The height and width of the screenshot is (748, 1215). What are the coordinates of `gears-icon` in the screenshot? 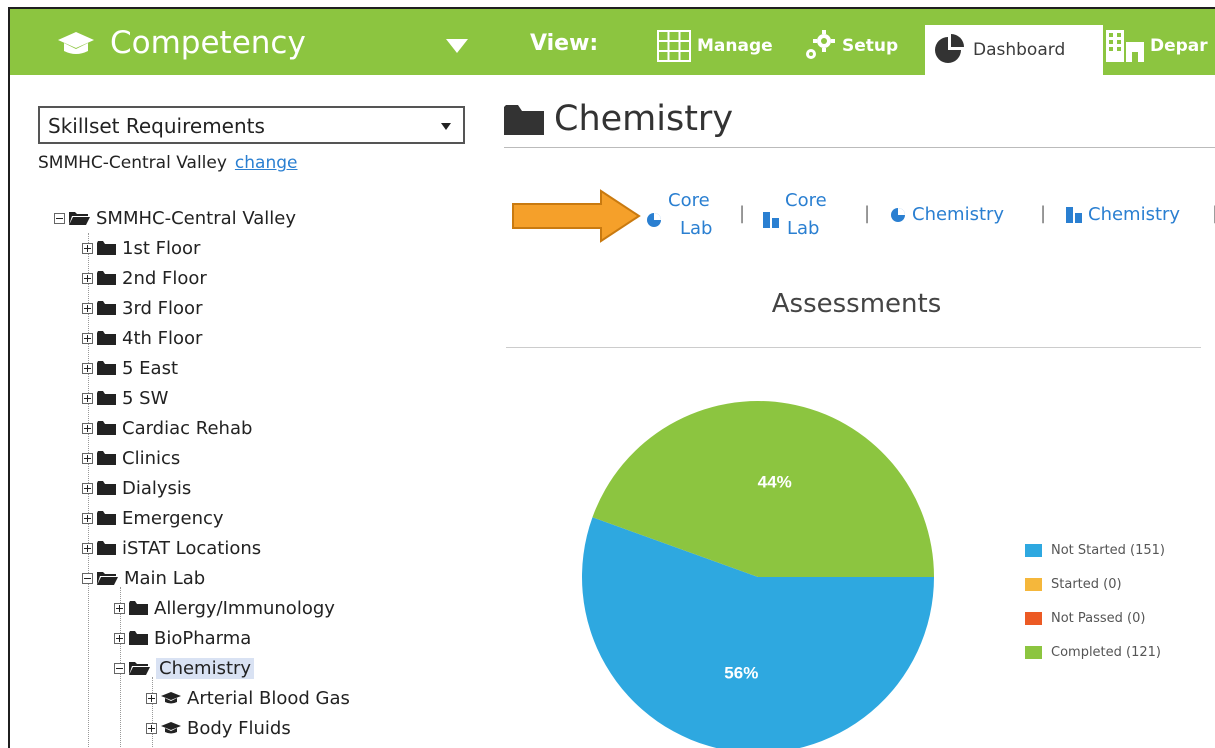 It's located at (820, 44).